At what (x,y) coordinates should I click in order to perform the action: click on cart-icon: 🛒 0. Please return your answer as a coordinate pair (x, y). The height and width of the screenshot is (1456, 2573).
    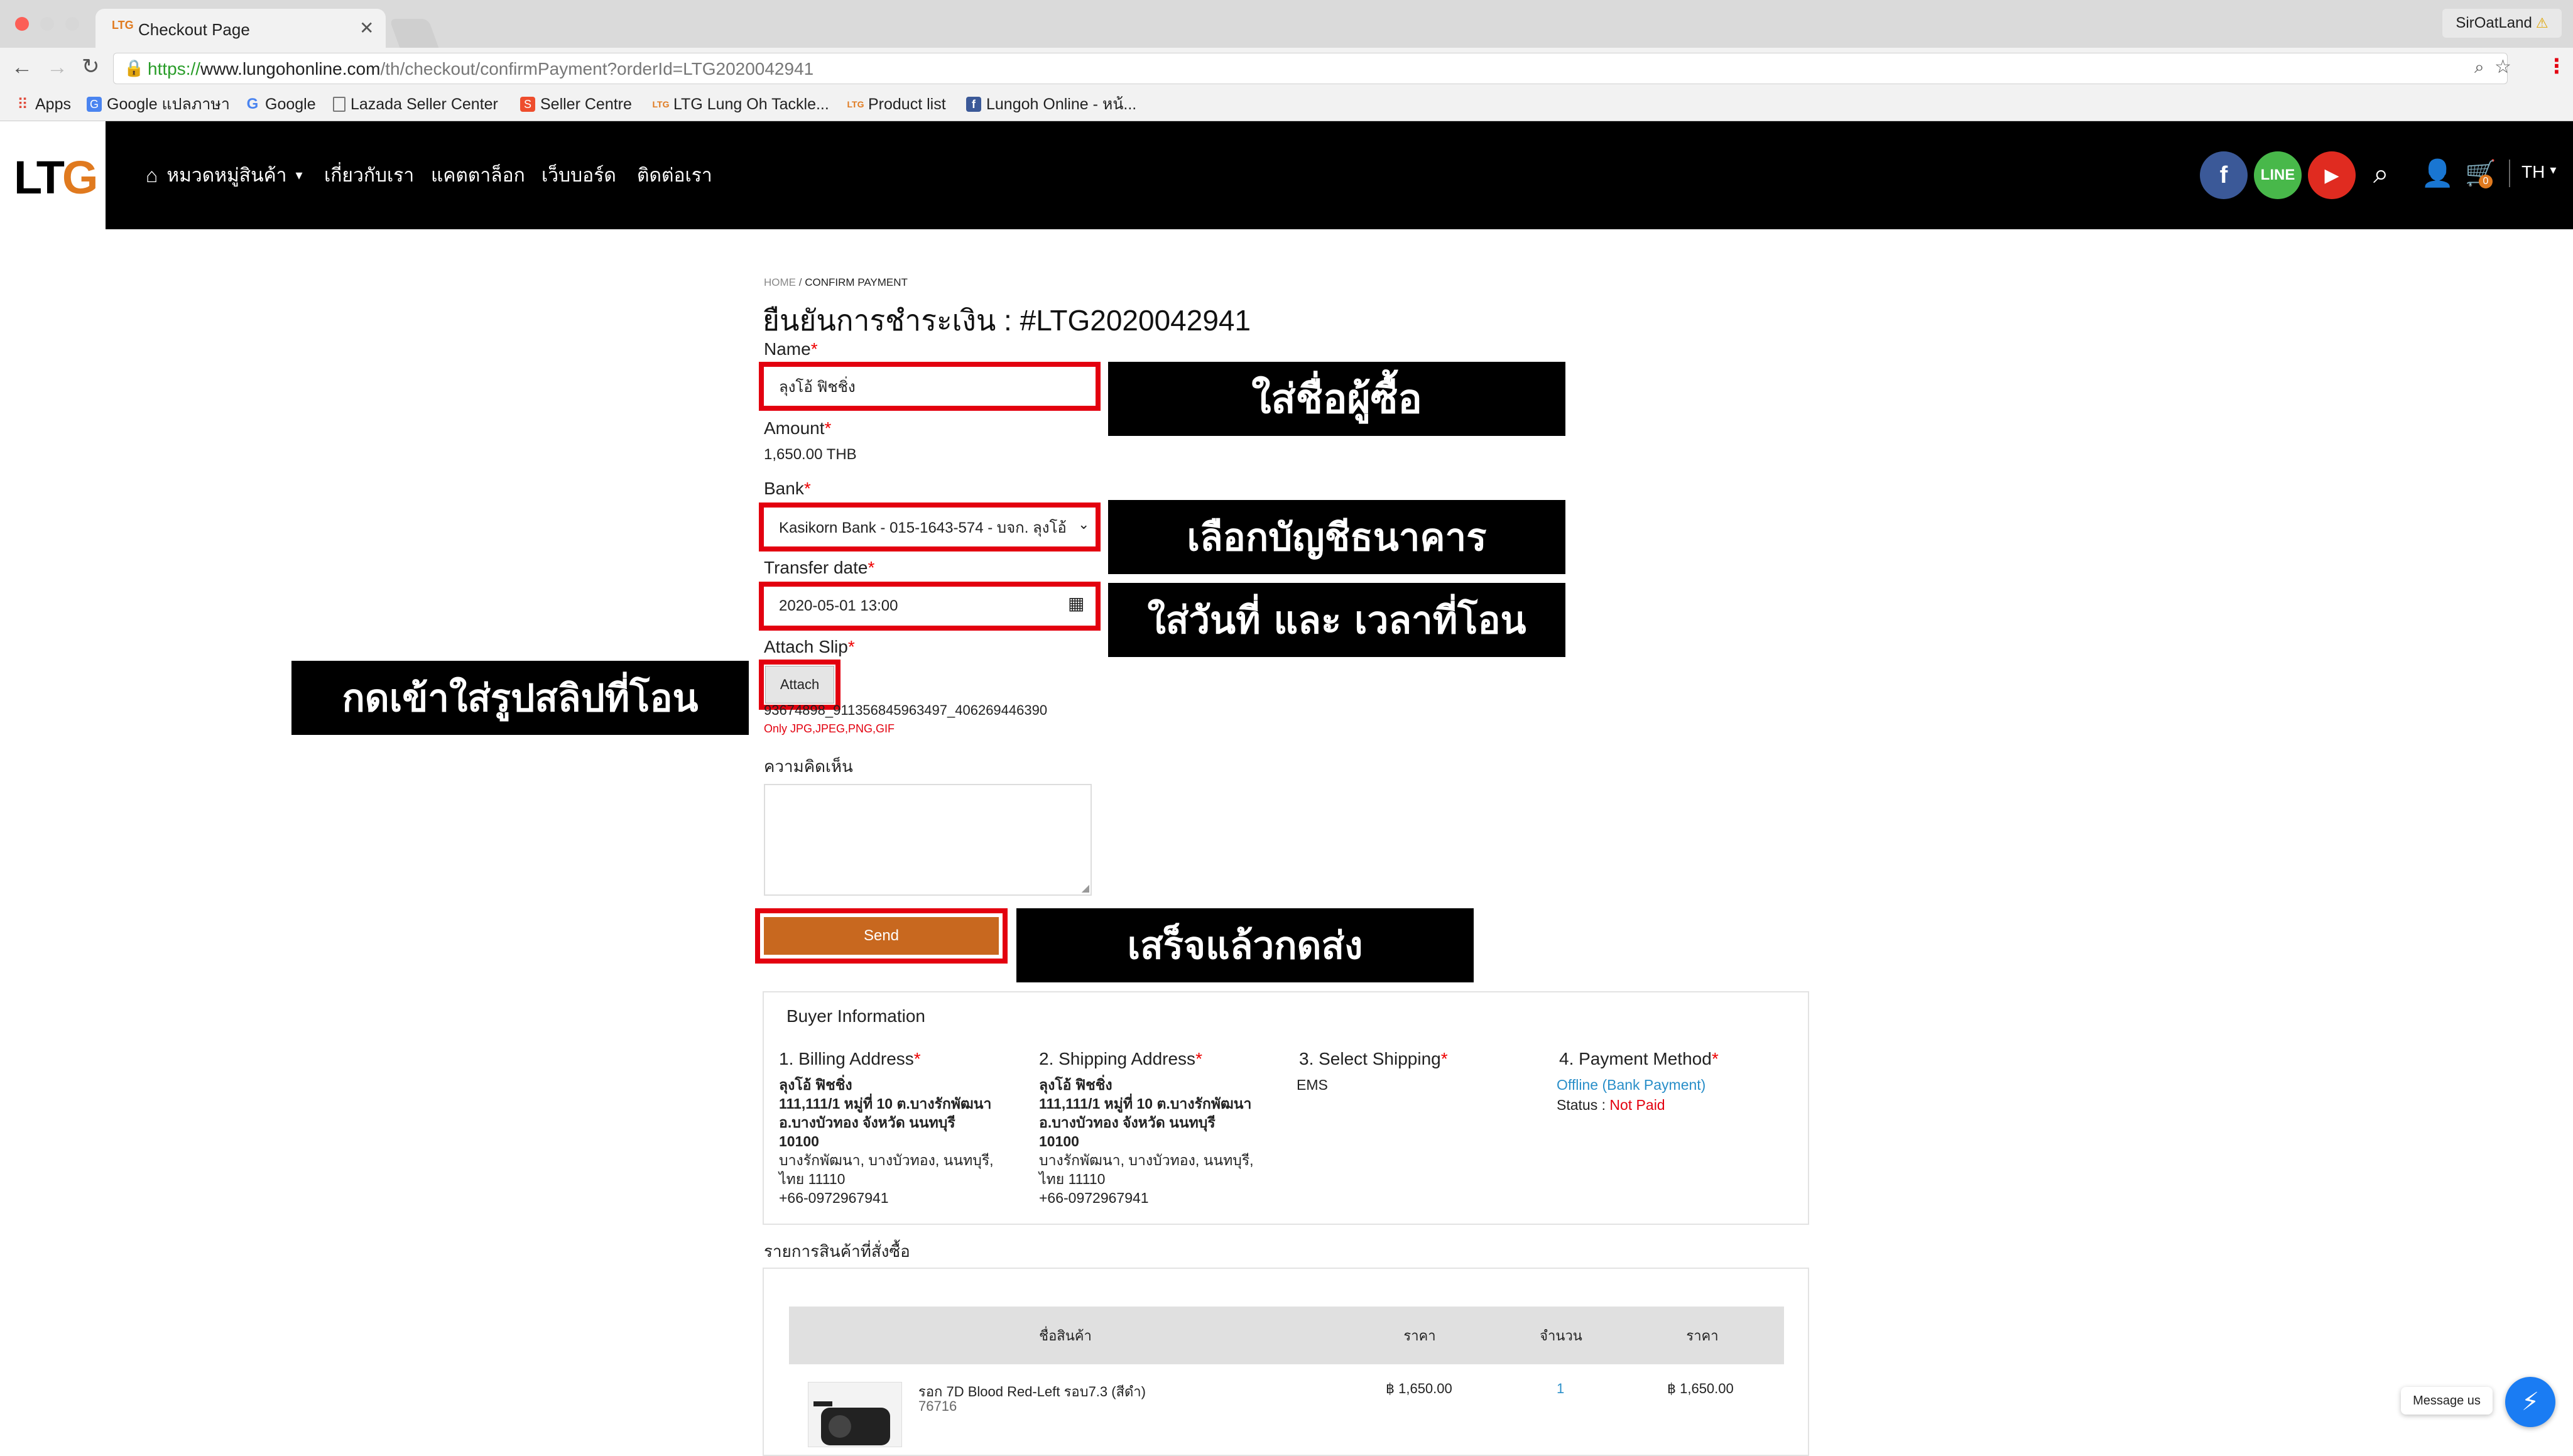
    Looking at the image, I should click on (2480, 174).